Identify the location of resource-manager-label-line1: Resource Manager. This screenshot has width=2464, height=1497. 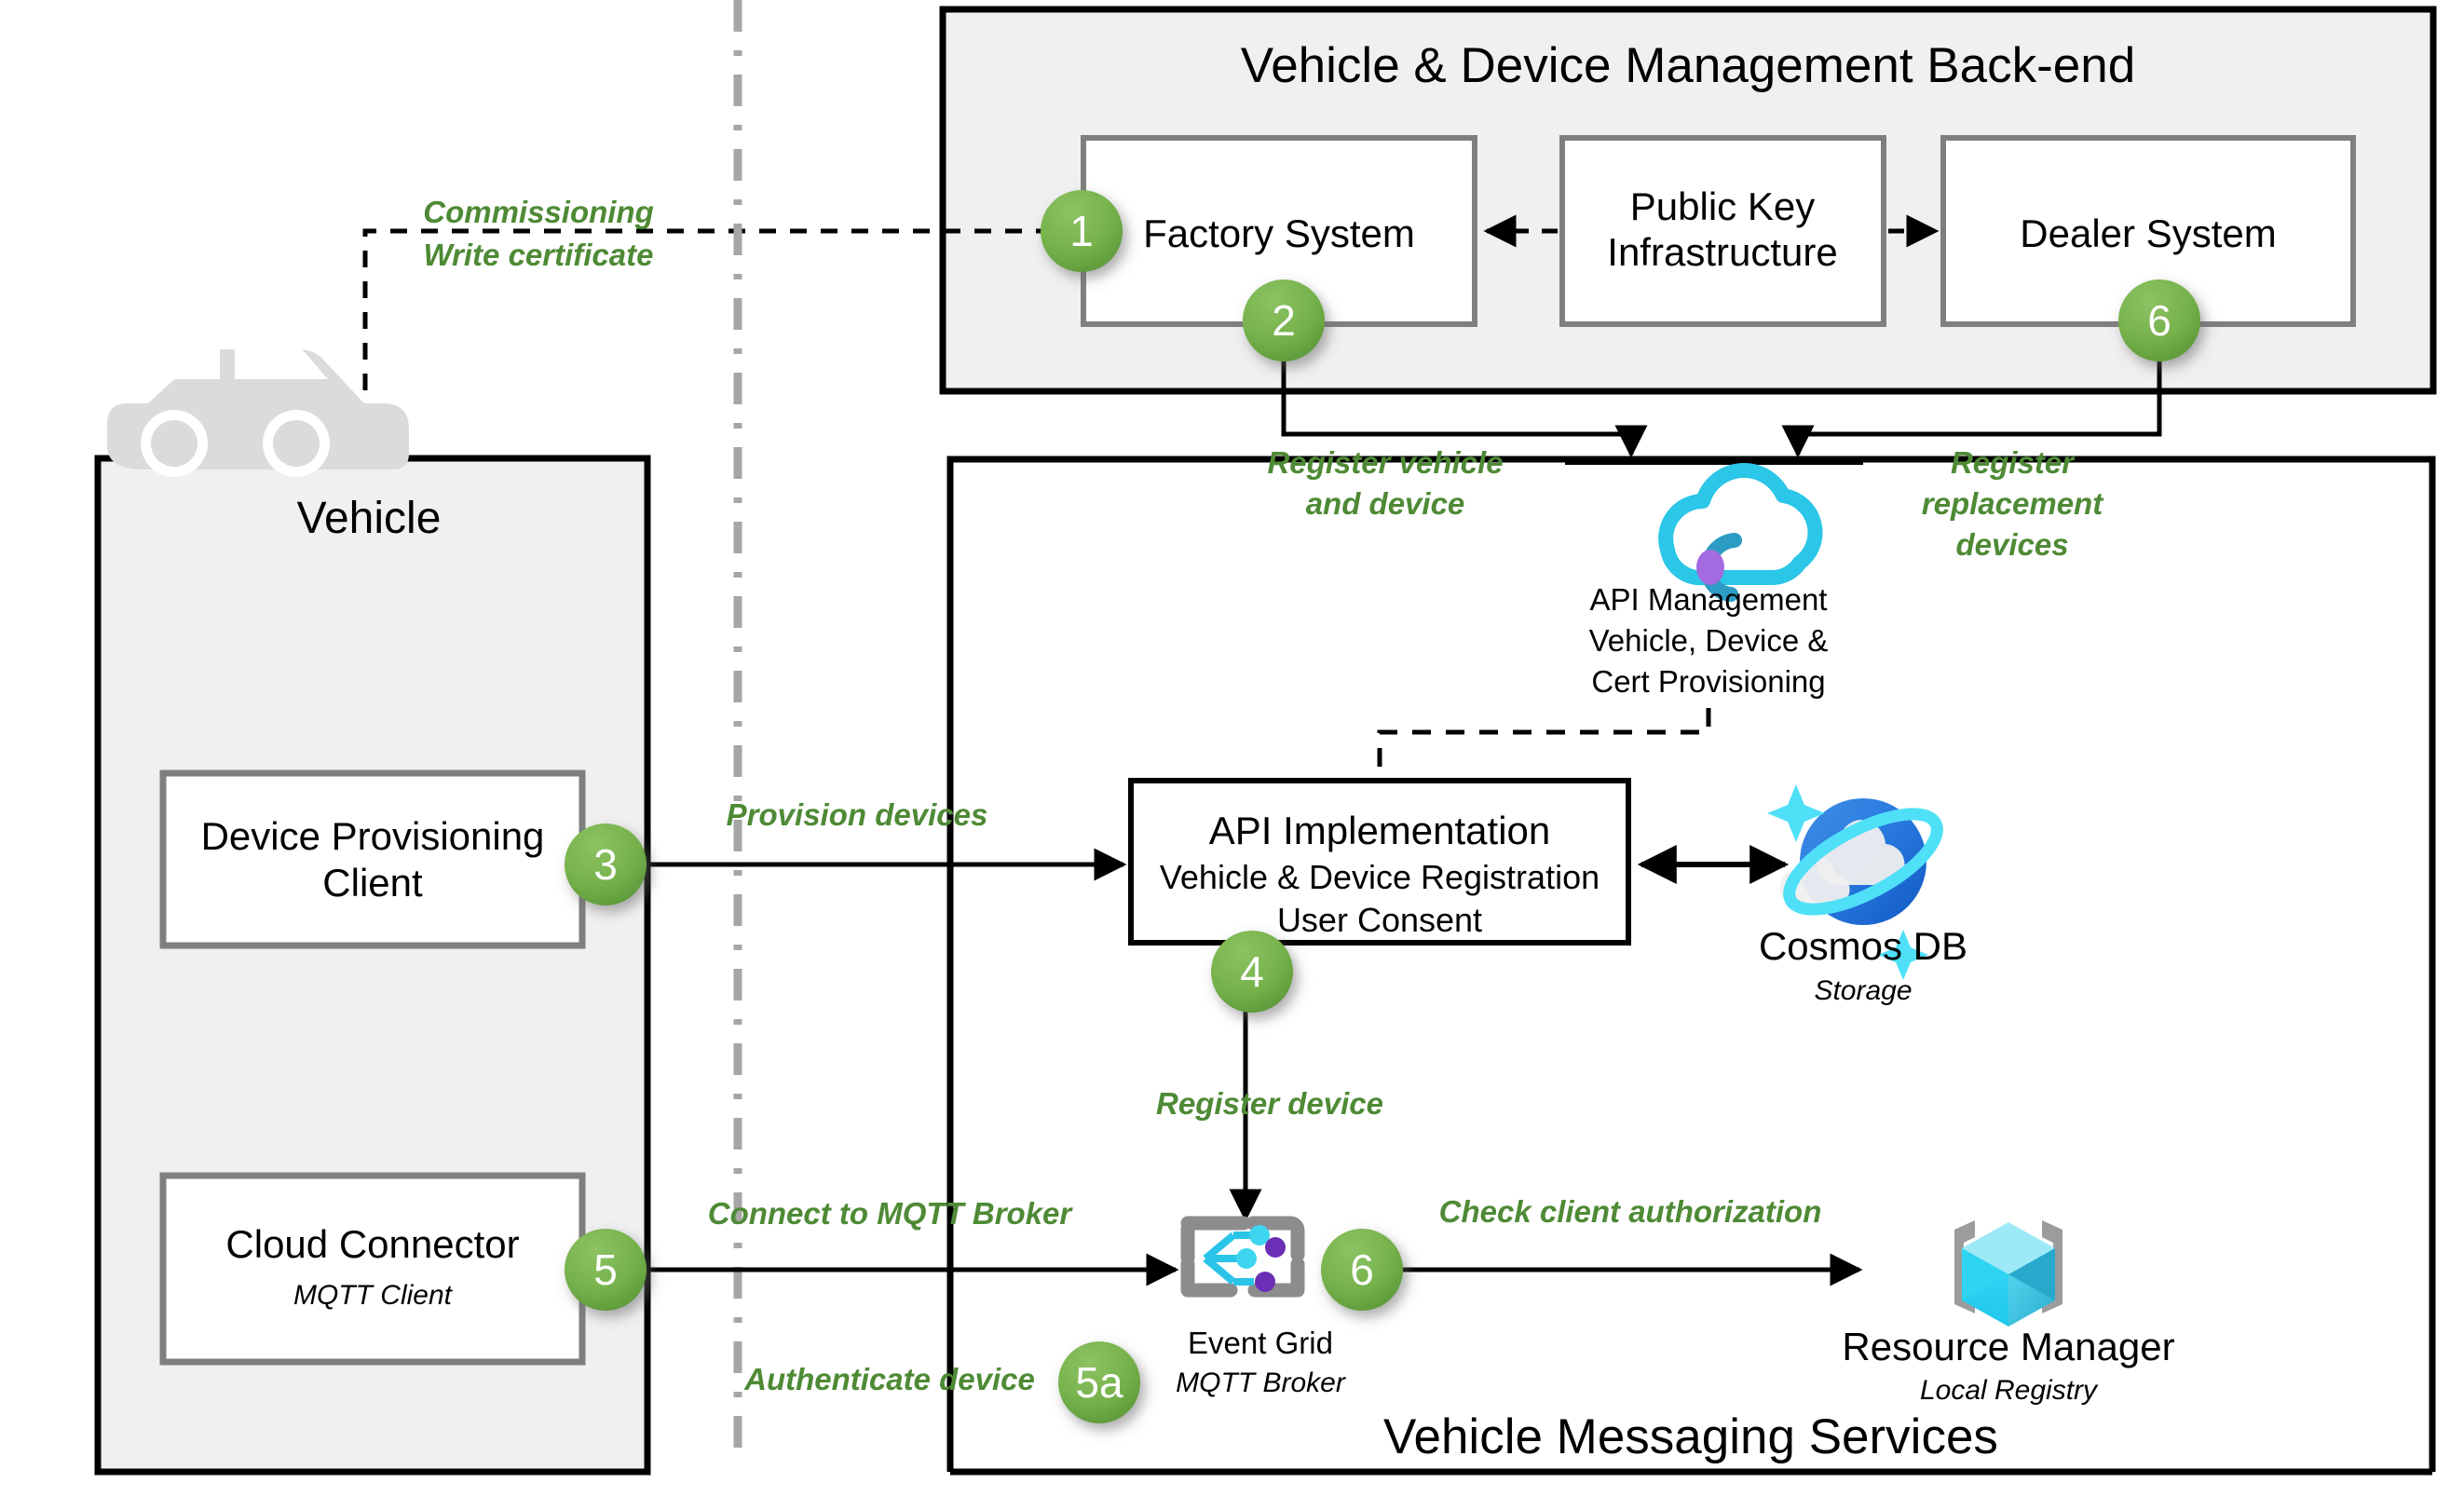
(2008, 1346).